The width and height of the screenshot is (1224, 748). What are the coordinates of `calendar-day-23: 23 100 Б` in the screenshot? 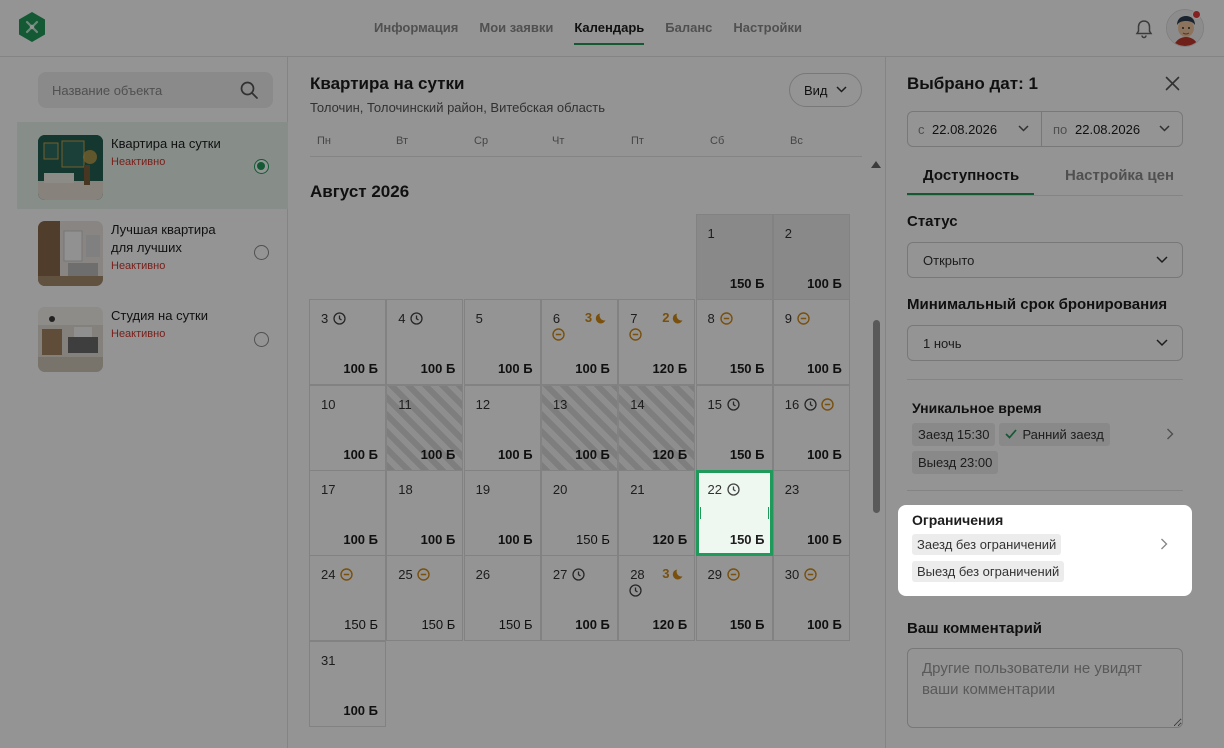 It's located at (811, 512).